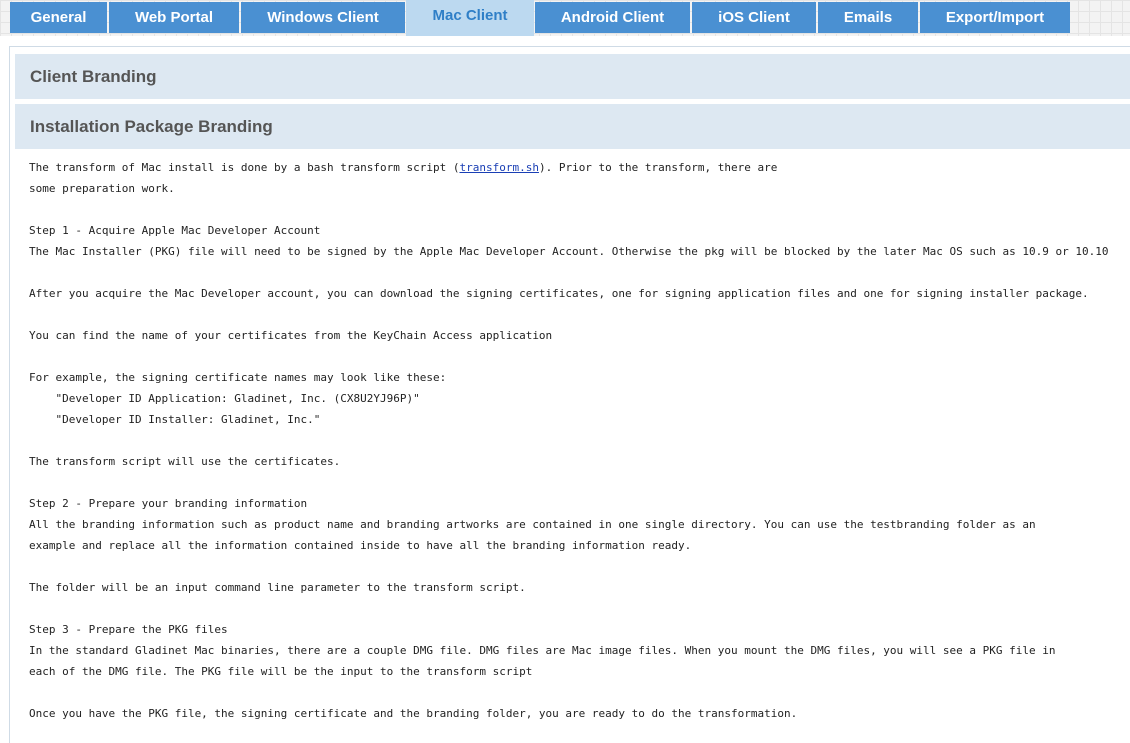  Describe the element at coordinates (754, 17) in the screenshot. I see `tab-ios-client: iOS Client` at that location.